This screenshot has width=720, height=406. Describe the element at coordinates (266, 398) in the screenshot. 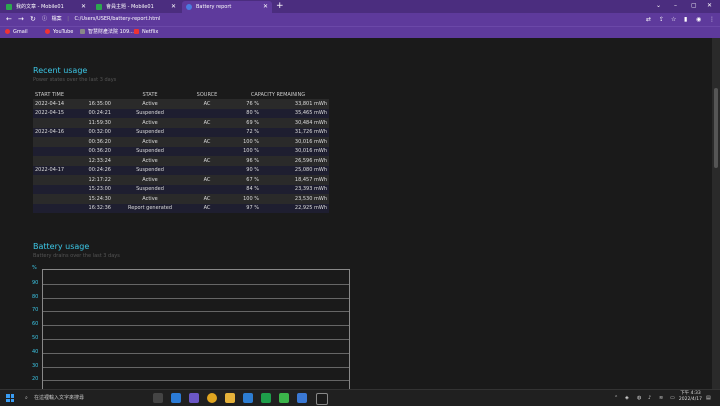

I see `excel-icon` at that location.